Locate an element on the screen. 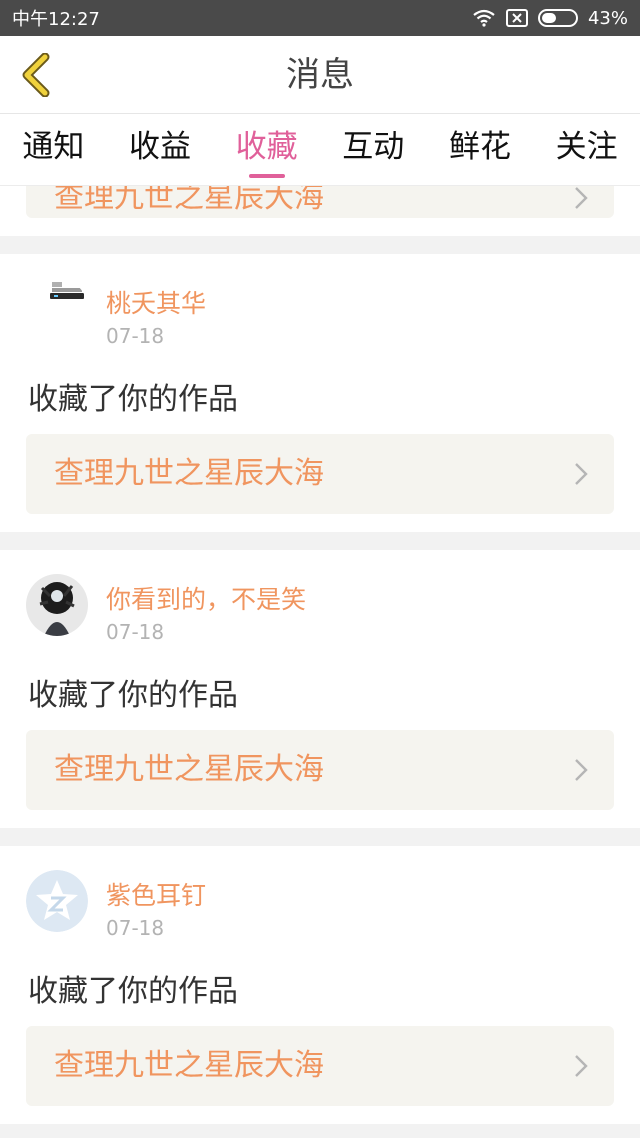 Image resolution: width=640 pixels, height=1138 pixels. username: 你看到的，不是笑 is located at coordinates (206, 598).